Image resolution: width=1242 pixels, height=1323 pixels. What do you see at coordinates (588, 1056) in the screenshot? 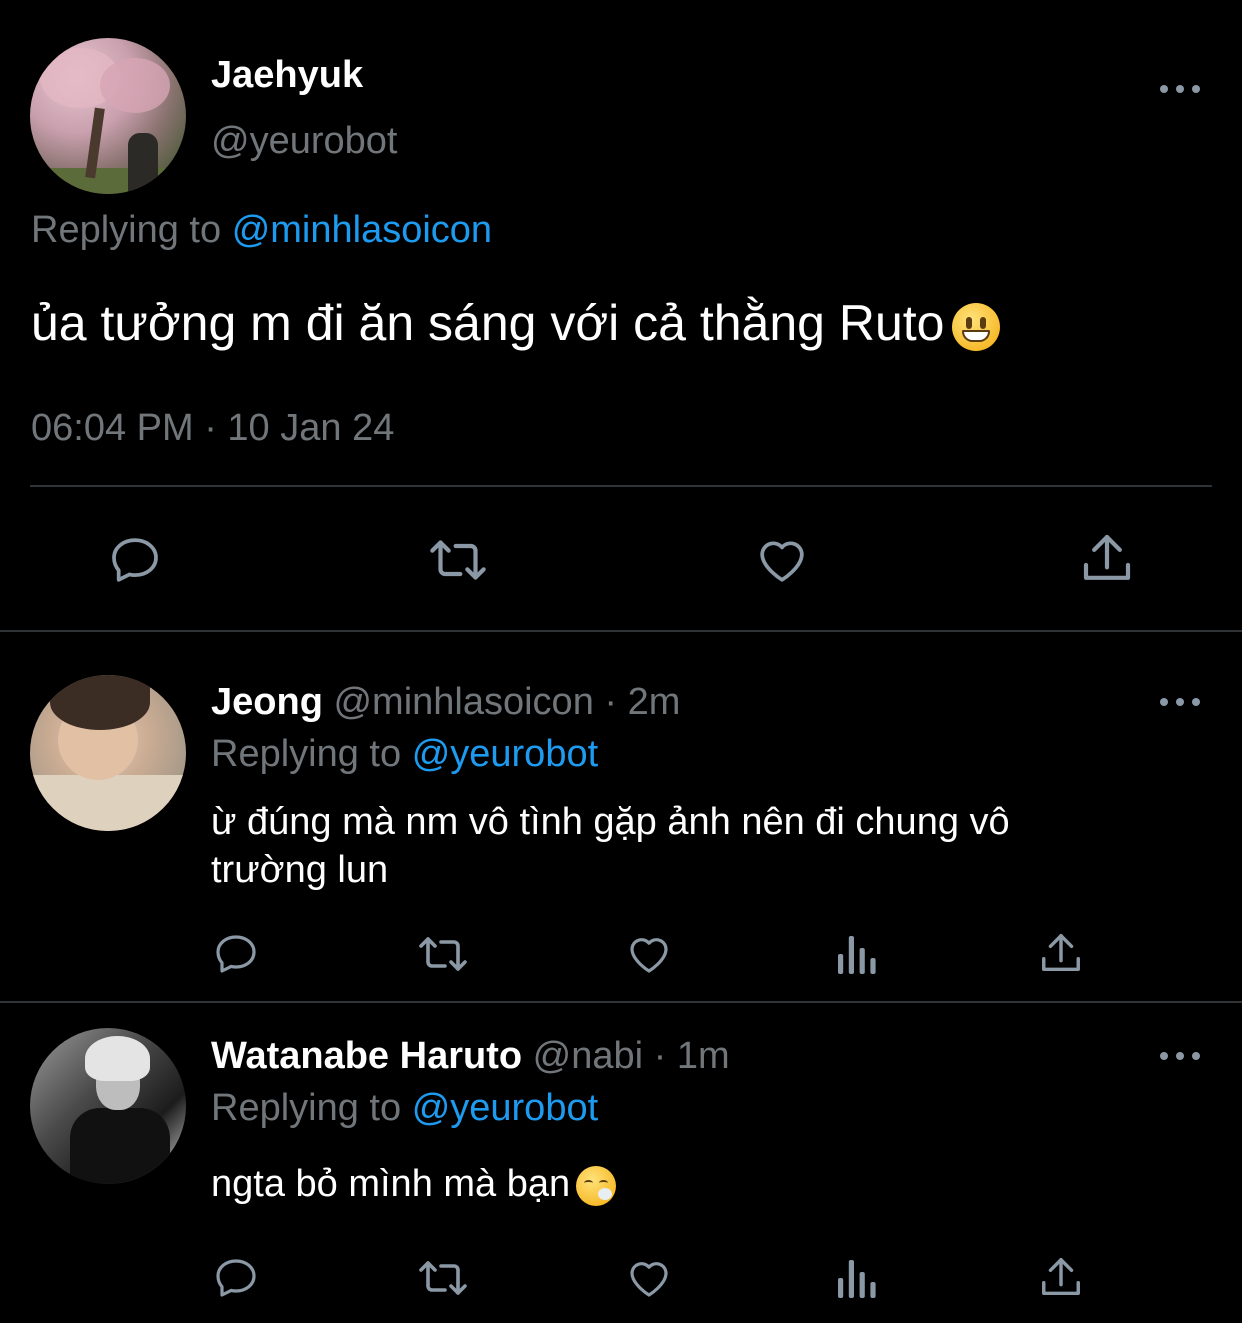
I see `author-handle: @nabi` at bounding box center [588, 1056].